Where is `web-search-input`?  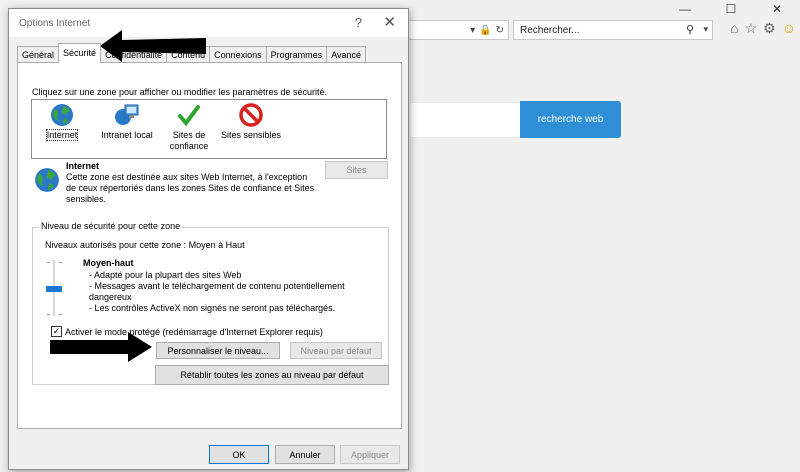
web-search-input is located at coordinates (466, 120).